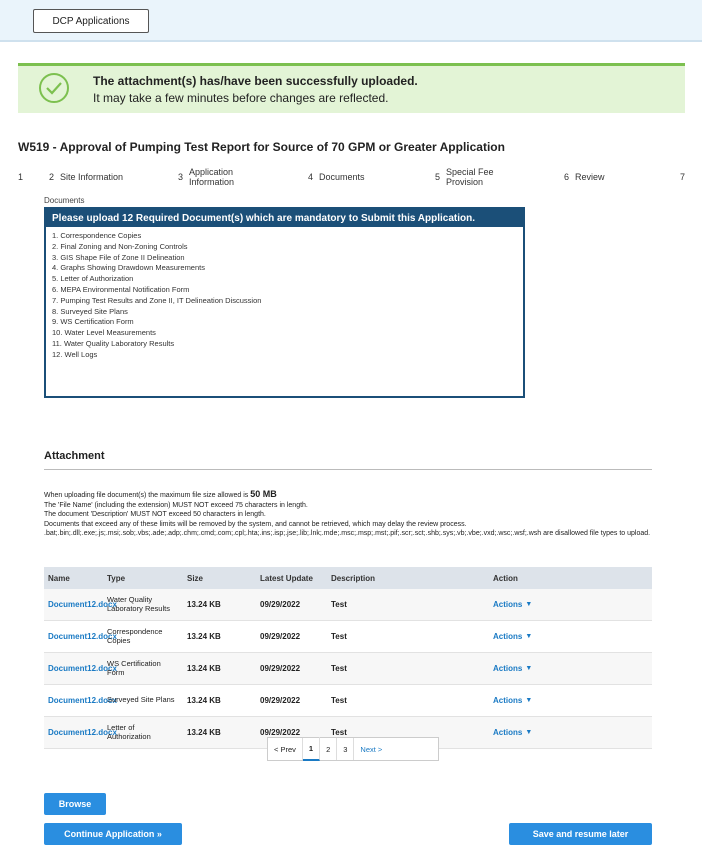 This screenshot has height=847, width=702. I want to click on step-number: 7, so click(683, 177).